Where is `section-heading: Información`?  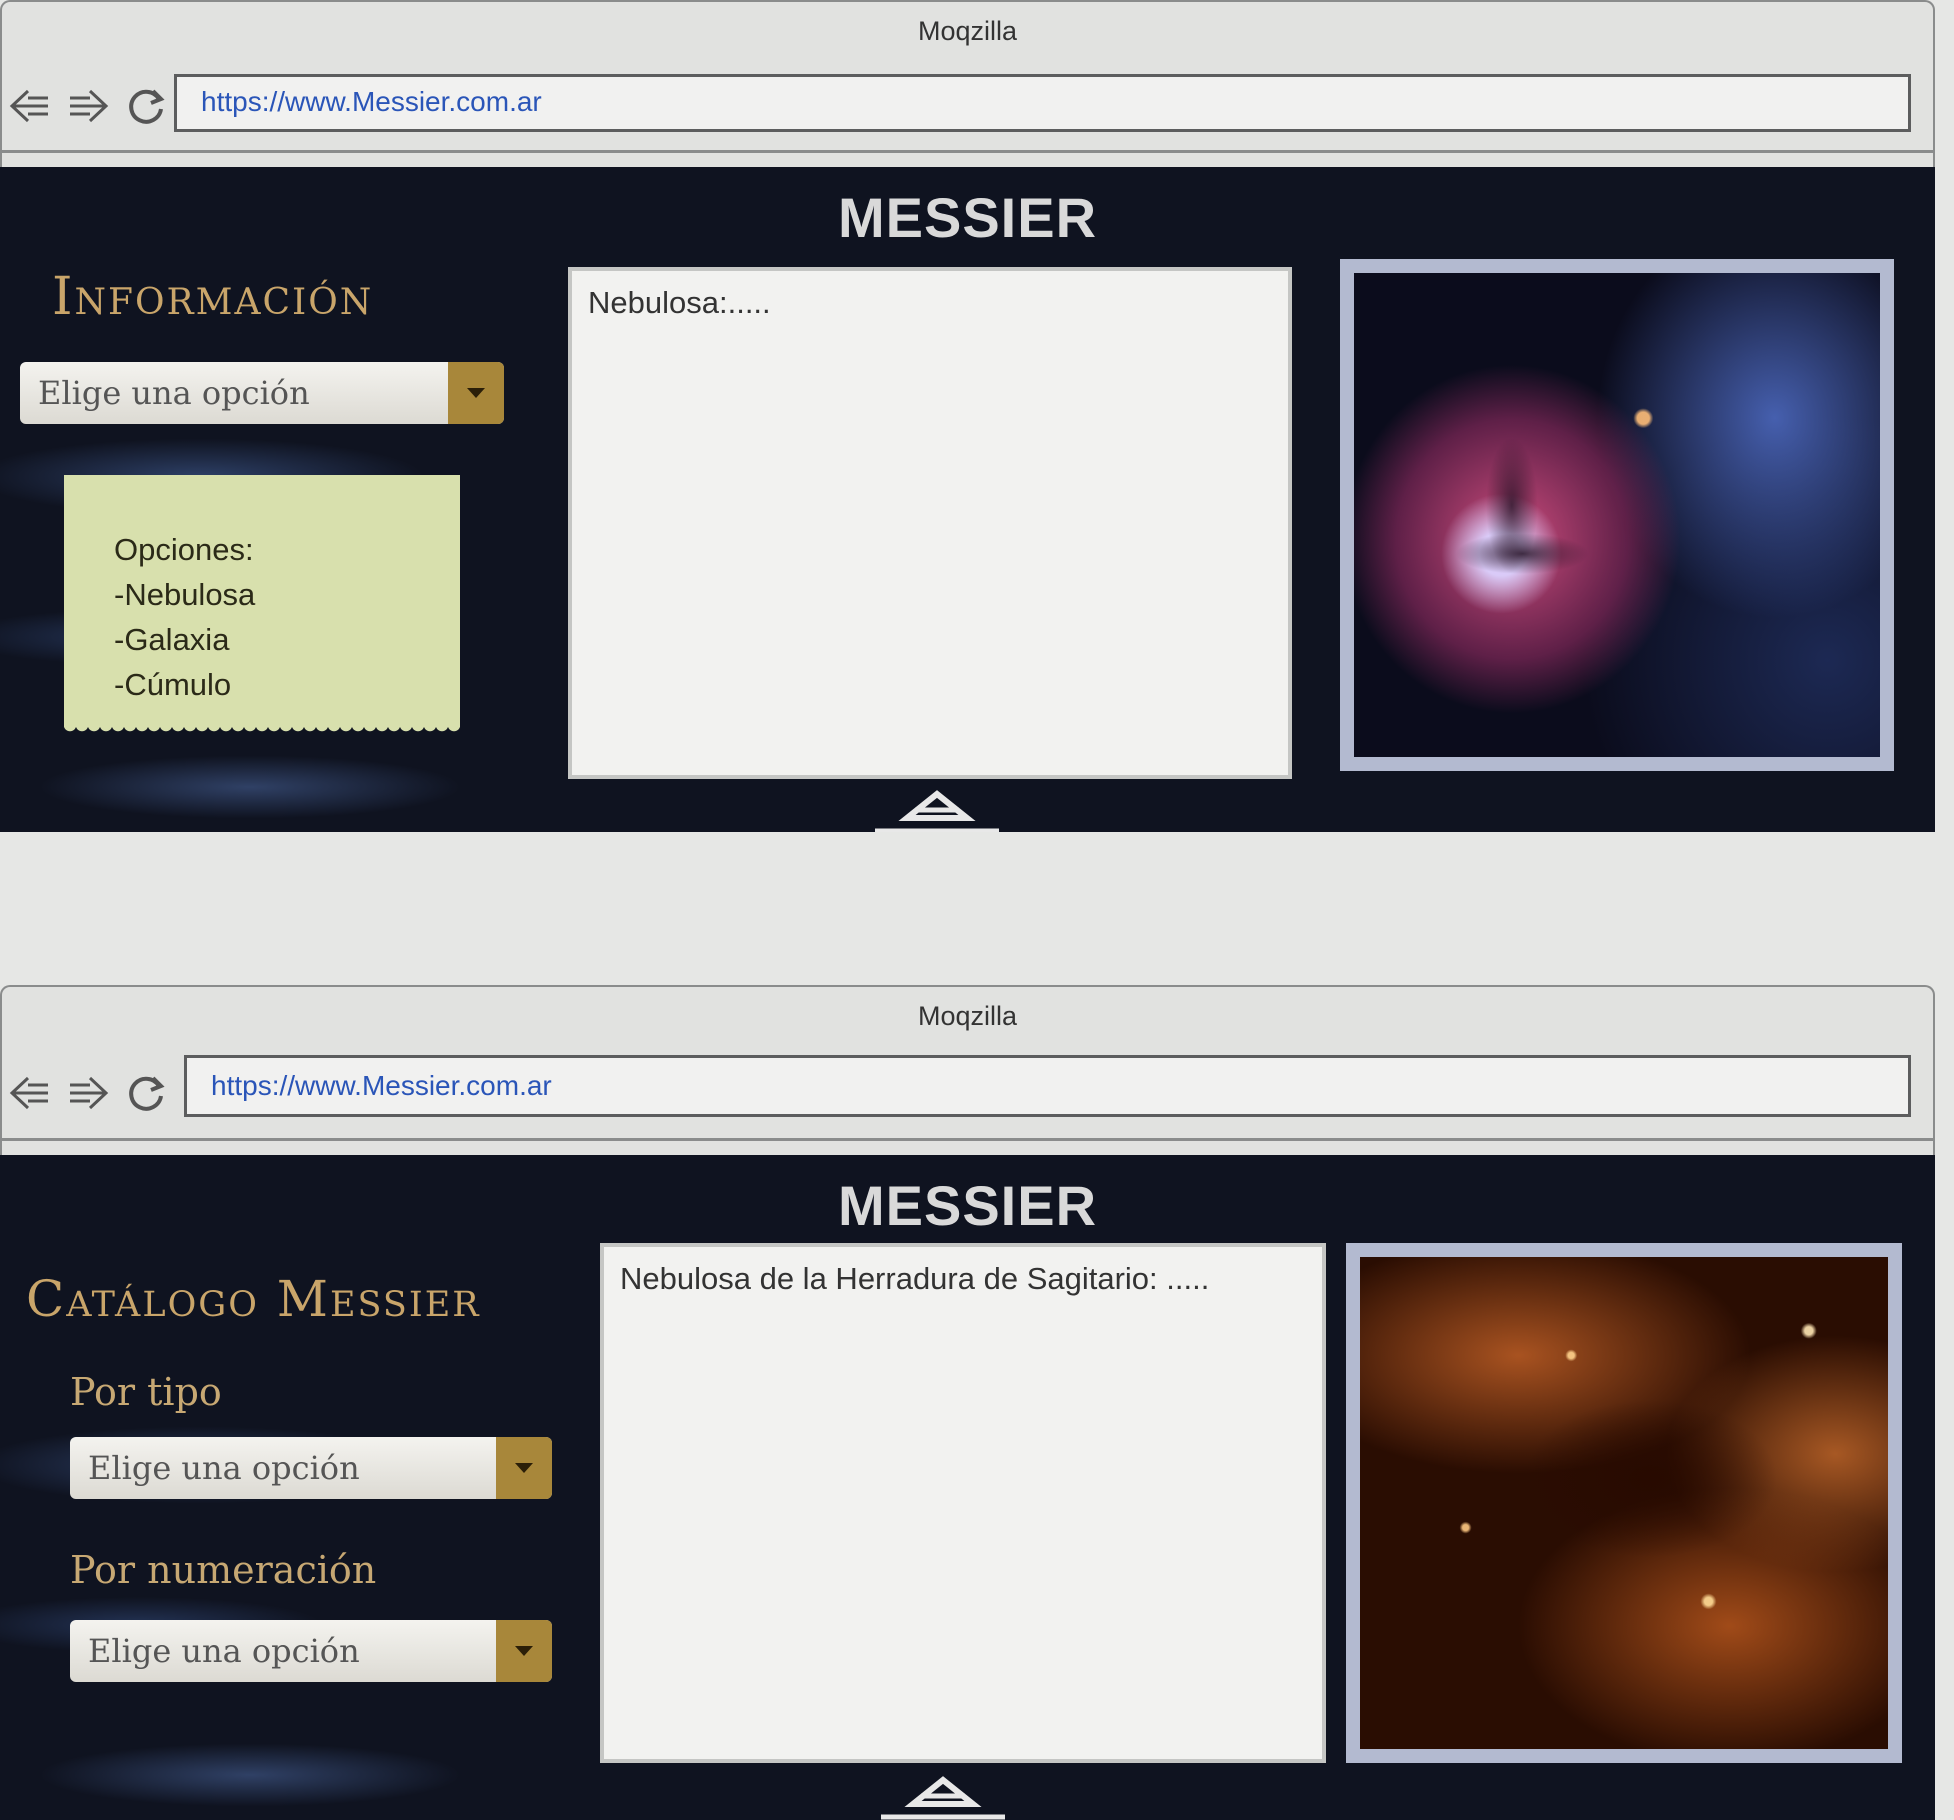
section-heading: Información is located at coordinates (213, 297).